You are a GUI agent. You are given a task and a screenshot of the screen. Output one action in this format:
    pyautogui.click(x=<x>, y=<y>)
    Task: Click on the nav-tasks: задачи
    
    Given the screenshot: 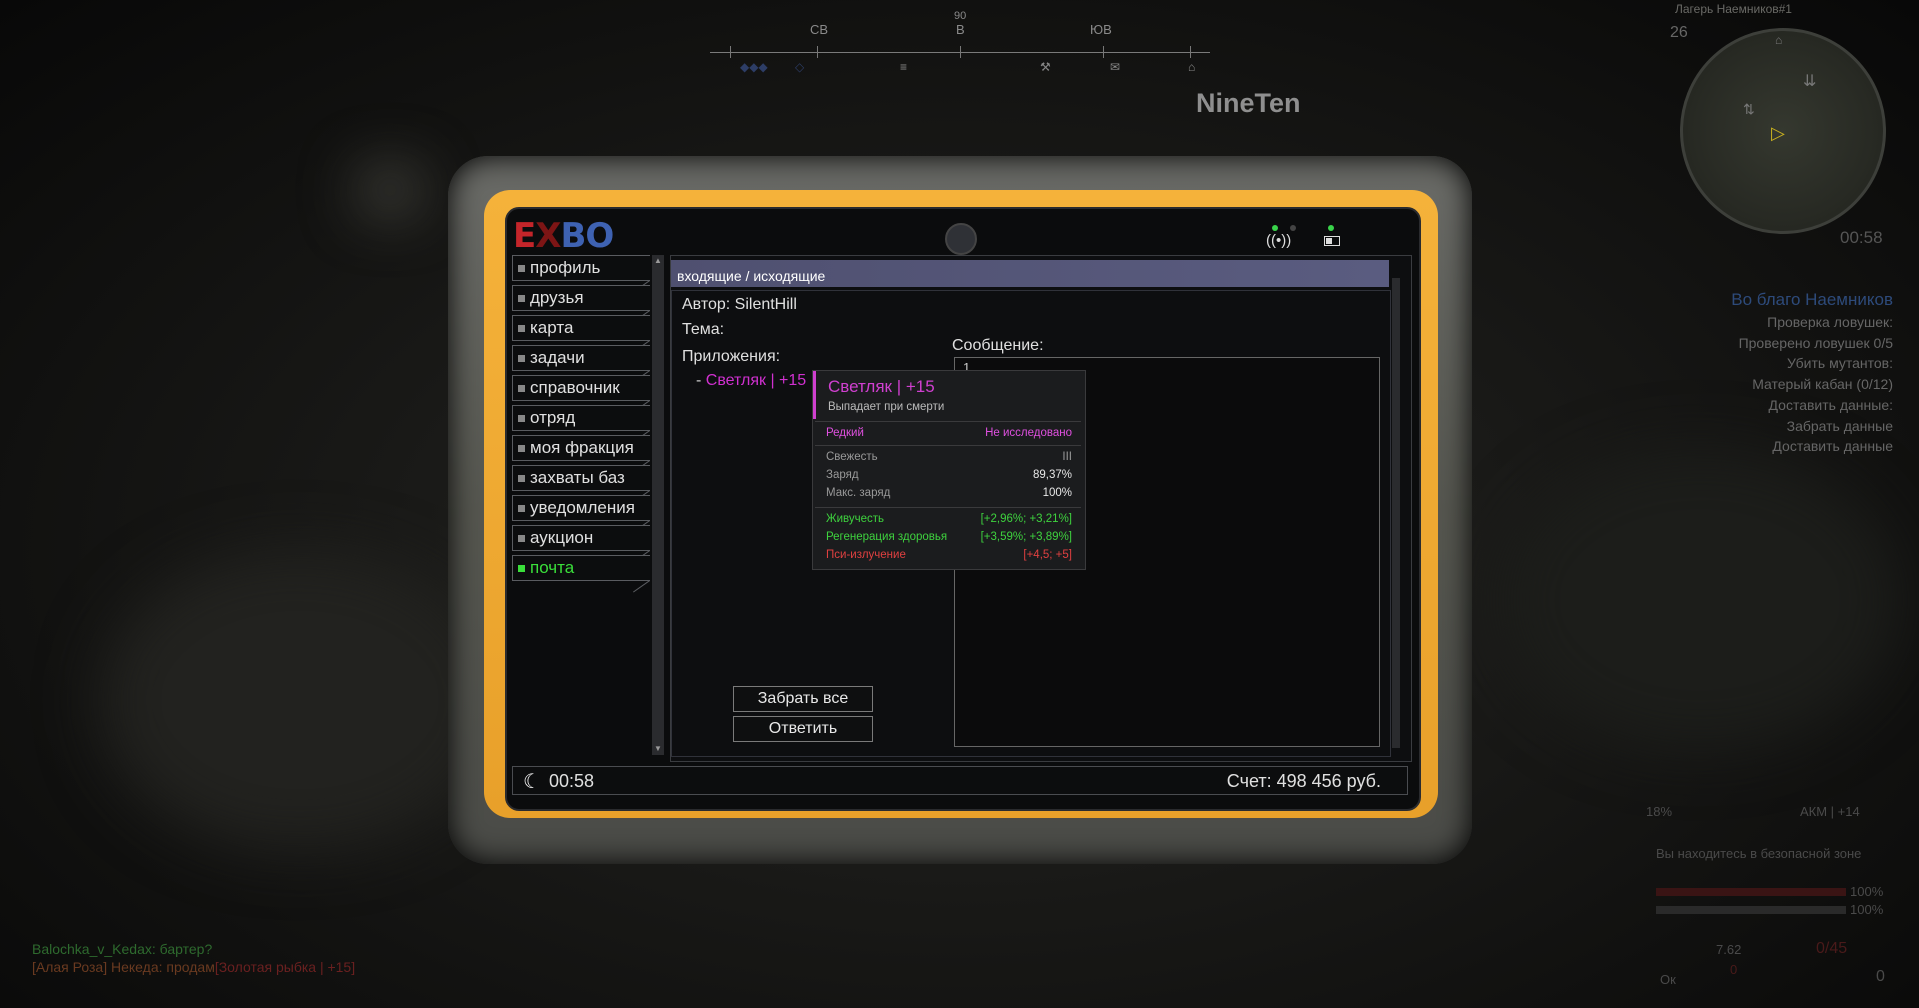 What is the action you would take?
    pyautogui.click(x=581, y=358)
    